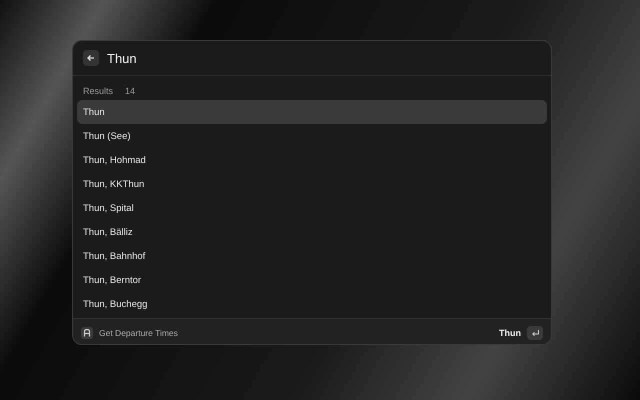 The width and height of the screenshot is (640, 400). I want to click on results-label: Results, so click(98, 91).